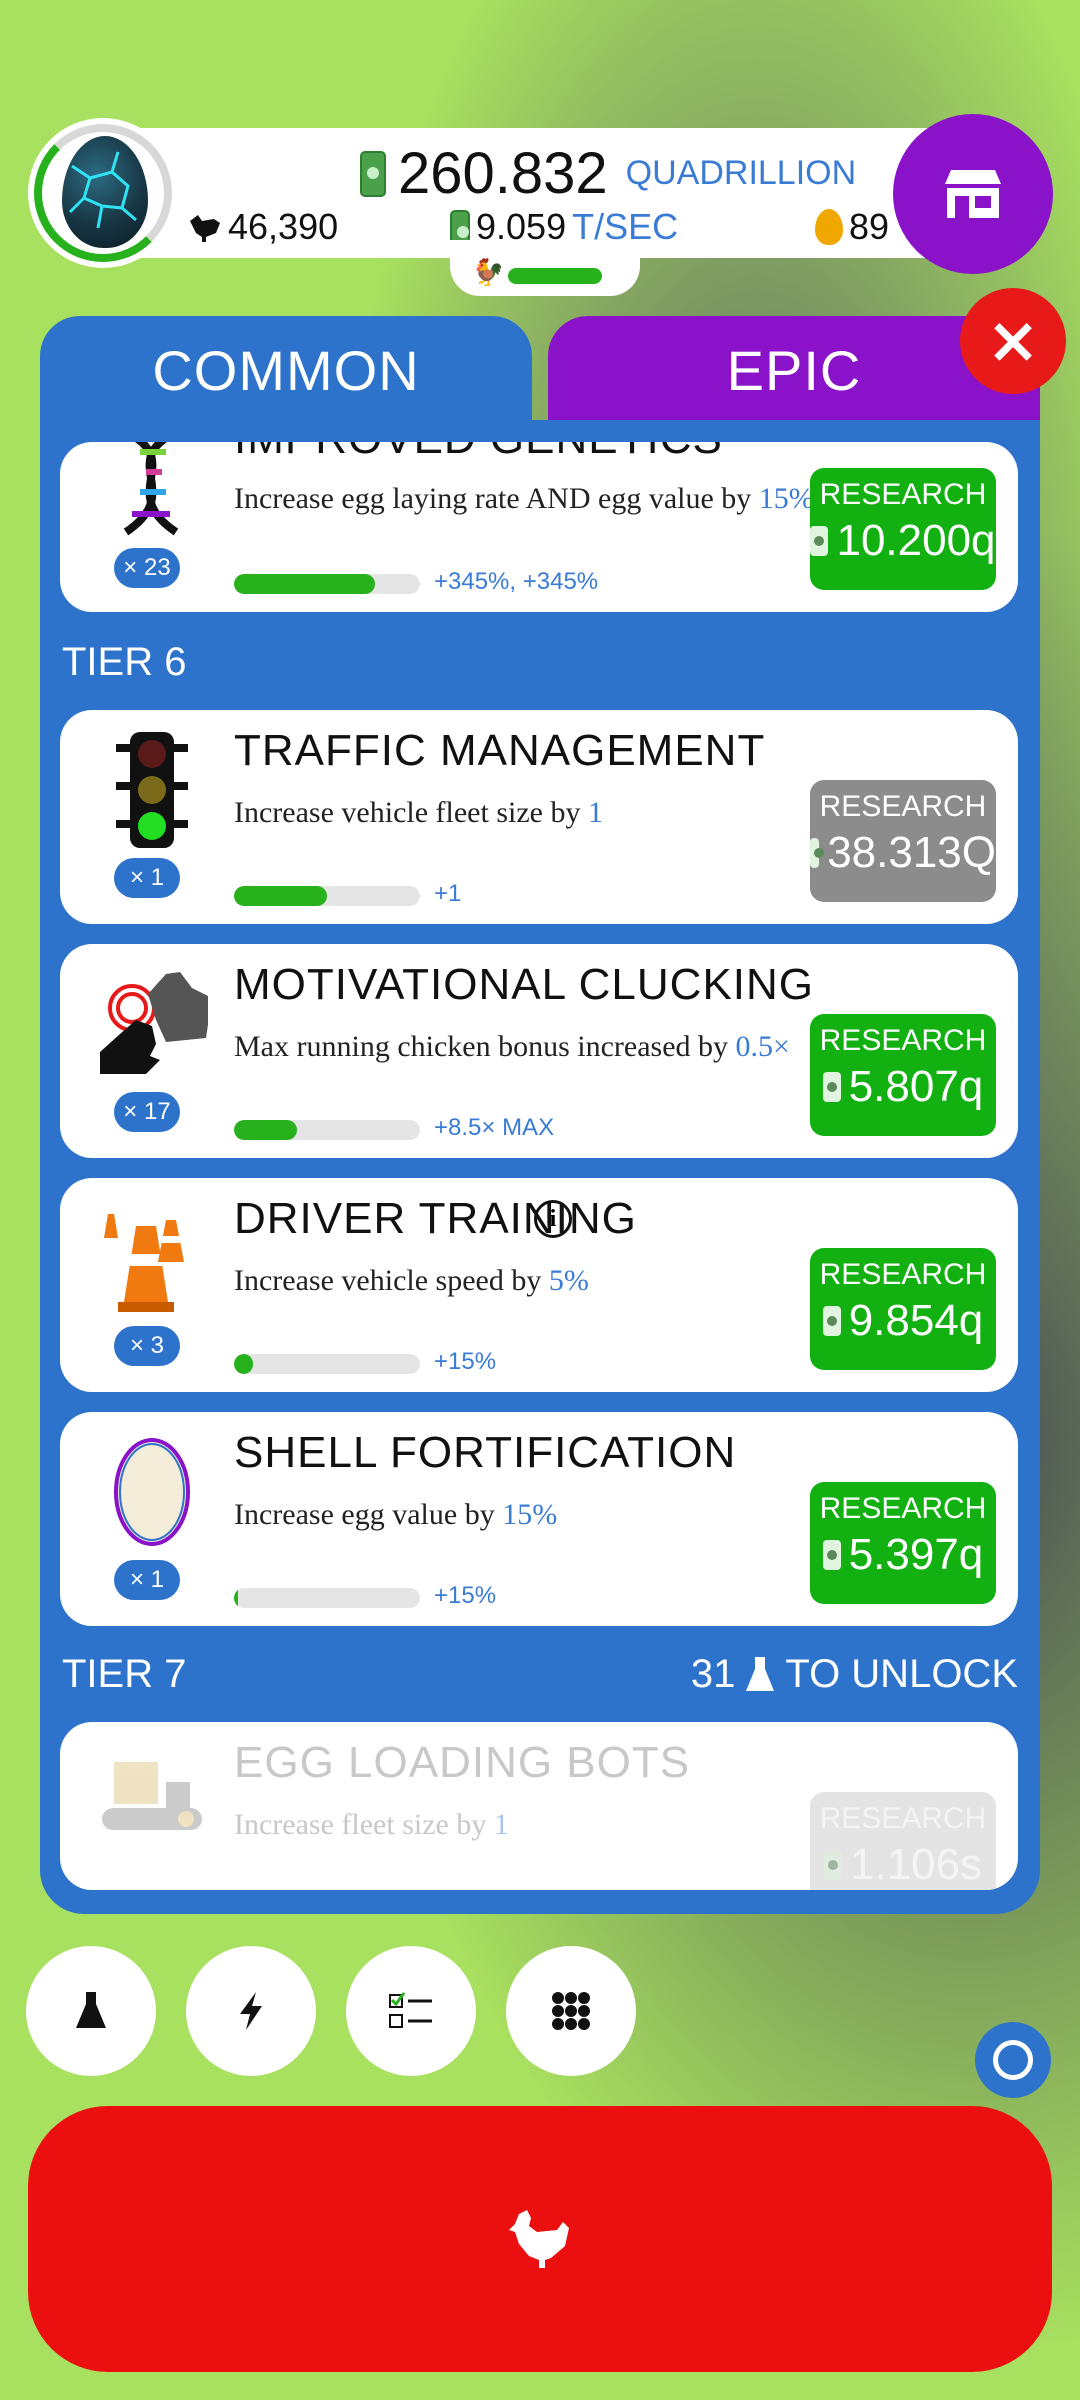 This screenshot has width=1080, height=2400. Describe the element at coordinates (105, 192) in the screenshot. I see `current-egg-icon` at that location.